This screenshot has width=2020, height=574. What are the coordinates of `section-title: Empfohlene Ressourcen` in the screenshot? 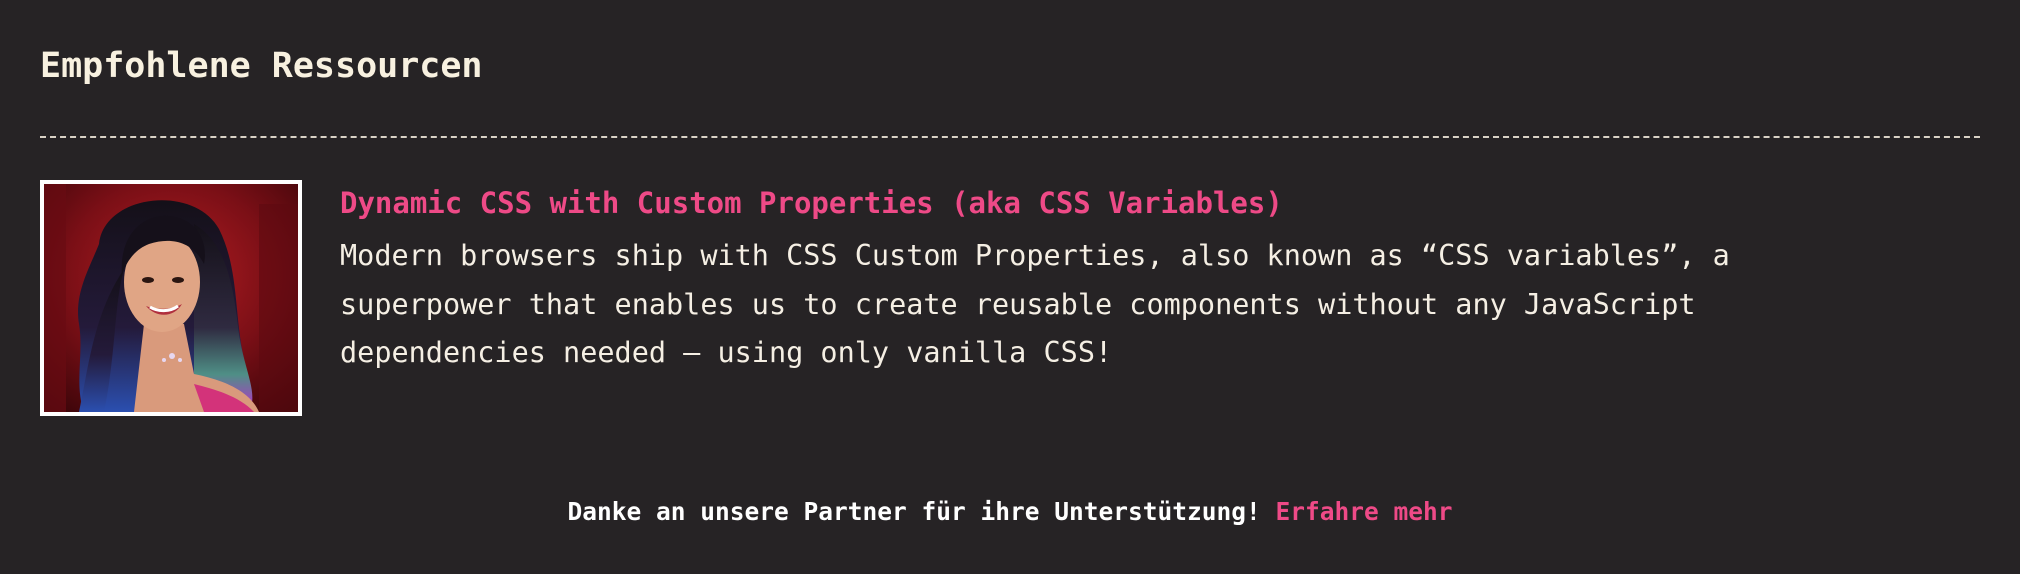 It's located at (261, 66).